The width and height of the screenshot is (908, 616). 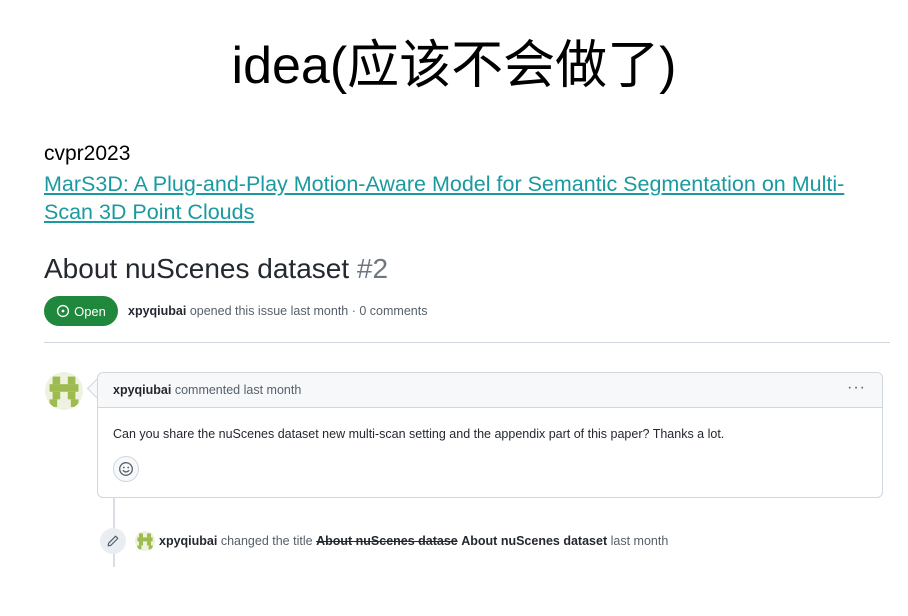 I want to click on author-avatar, so click(x=64, y=391).